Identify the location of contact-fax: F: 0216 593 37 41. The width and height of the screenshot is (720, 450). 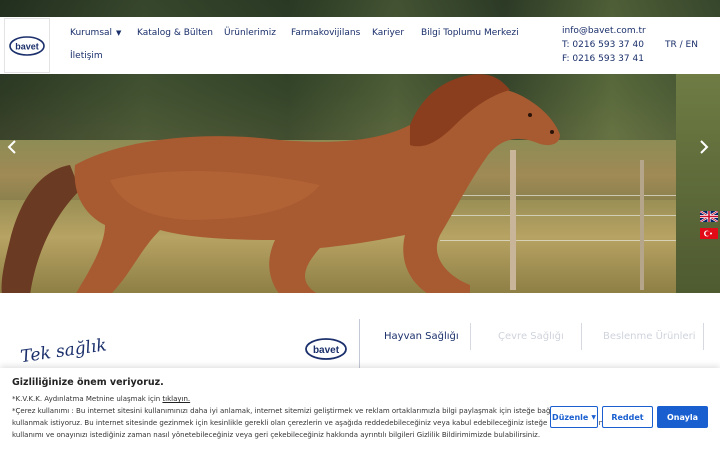
(603, 59).